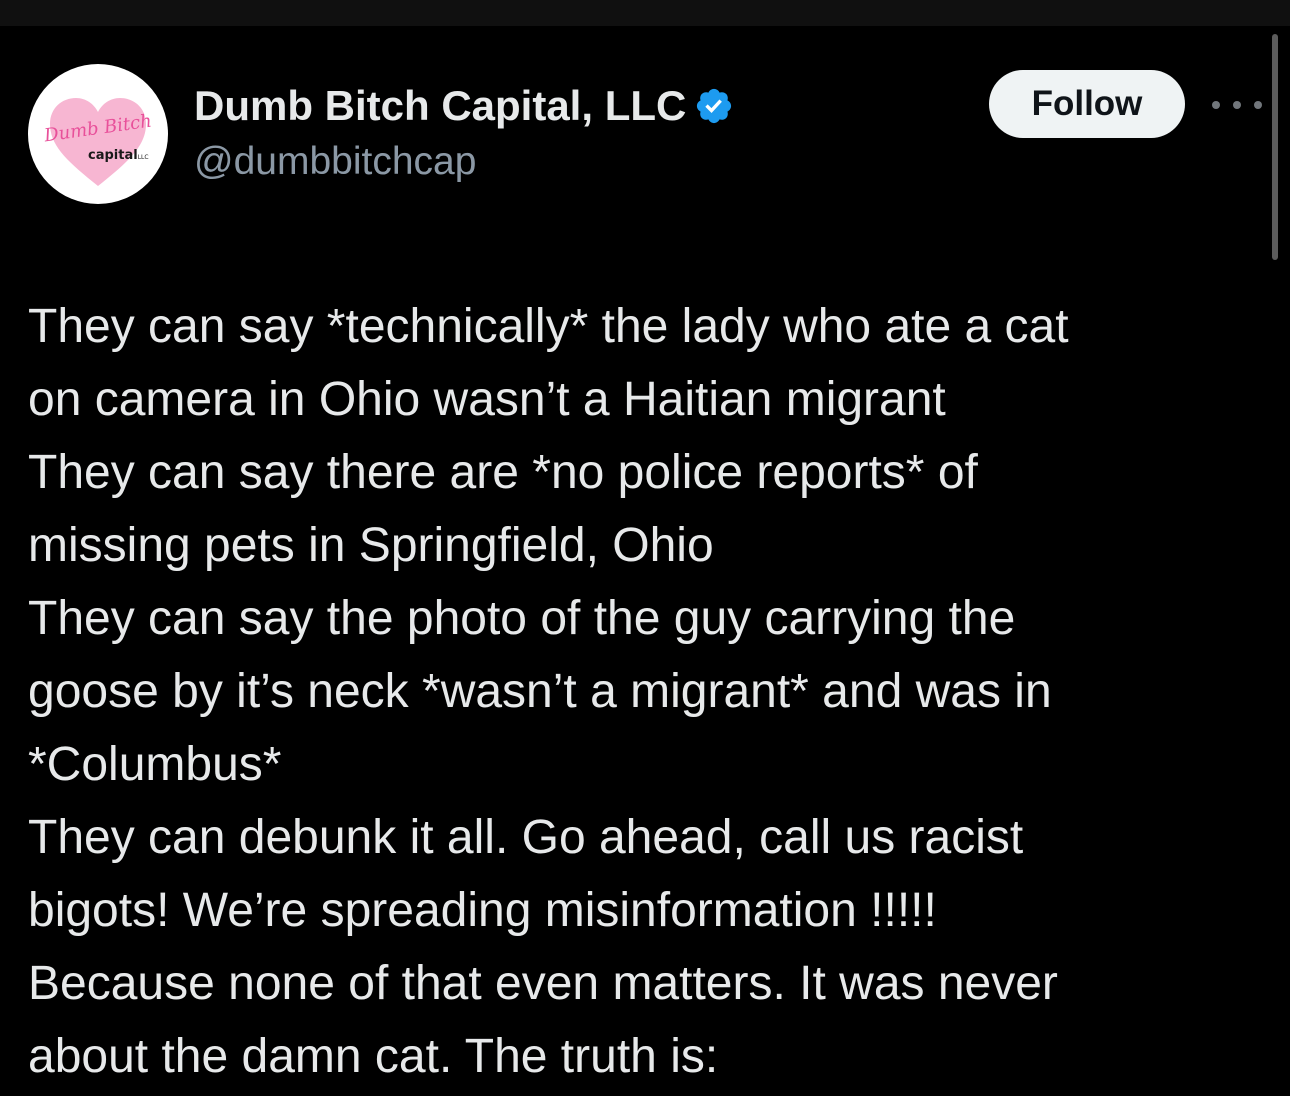 This screenshot has height=1096, width=1290. What do you see at coordinates (645, 13) in the screenshot?
I see `top-bar` at bounding box center [645, 13].